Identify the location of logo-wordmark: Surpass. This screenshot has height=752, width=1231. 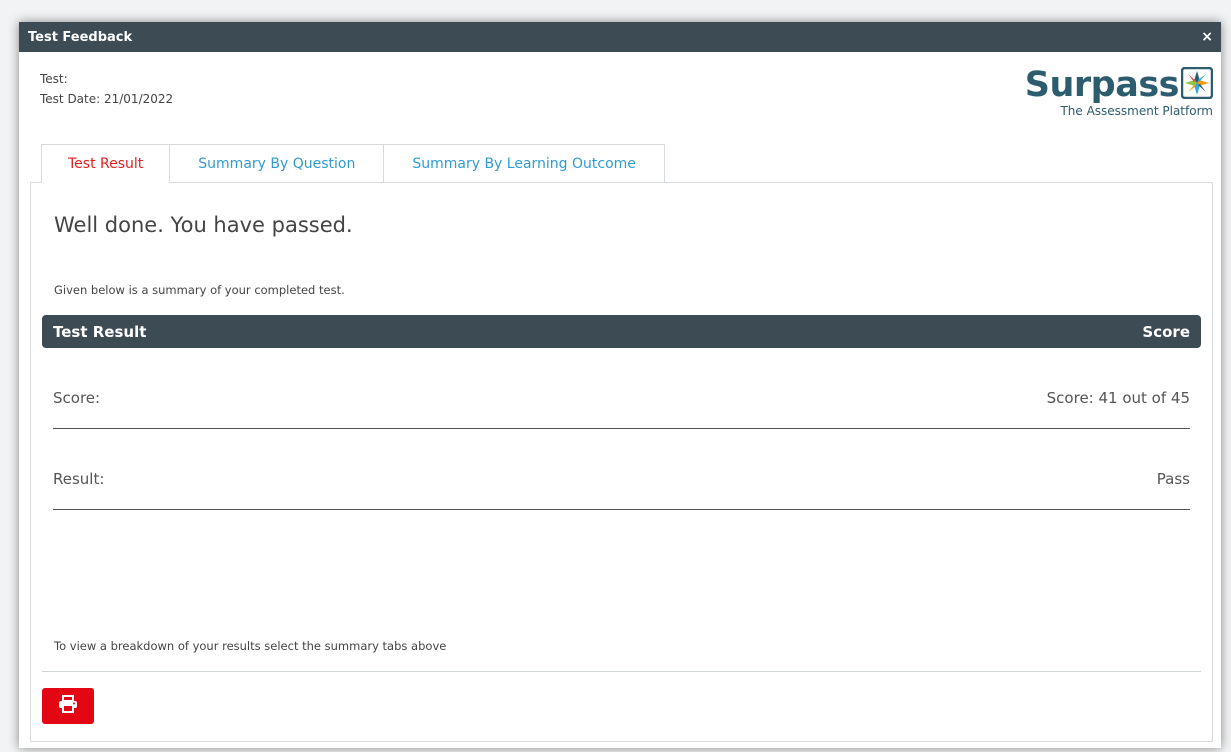
(1102, 85).